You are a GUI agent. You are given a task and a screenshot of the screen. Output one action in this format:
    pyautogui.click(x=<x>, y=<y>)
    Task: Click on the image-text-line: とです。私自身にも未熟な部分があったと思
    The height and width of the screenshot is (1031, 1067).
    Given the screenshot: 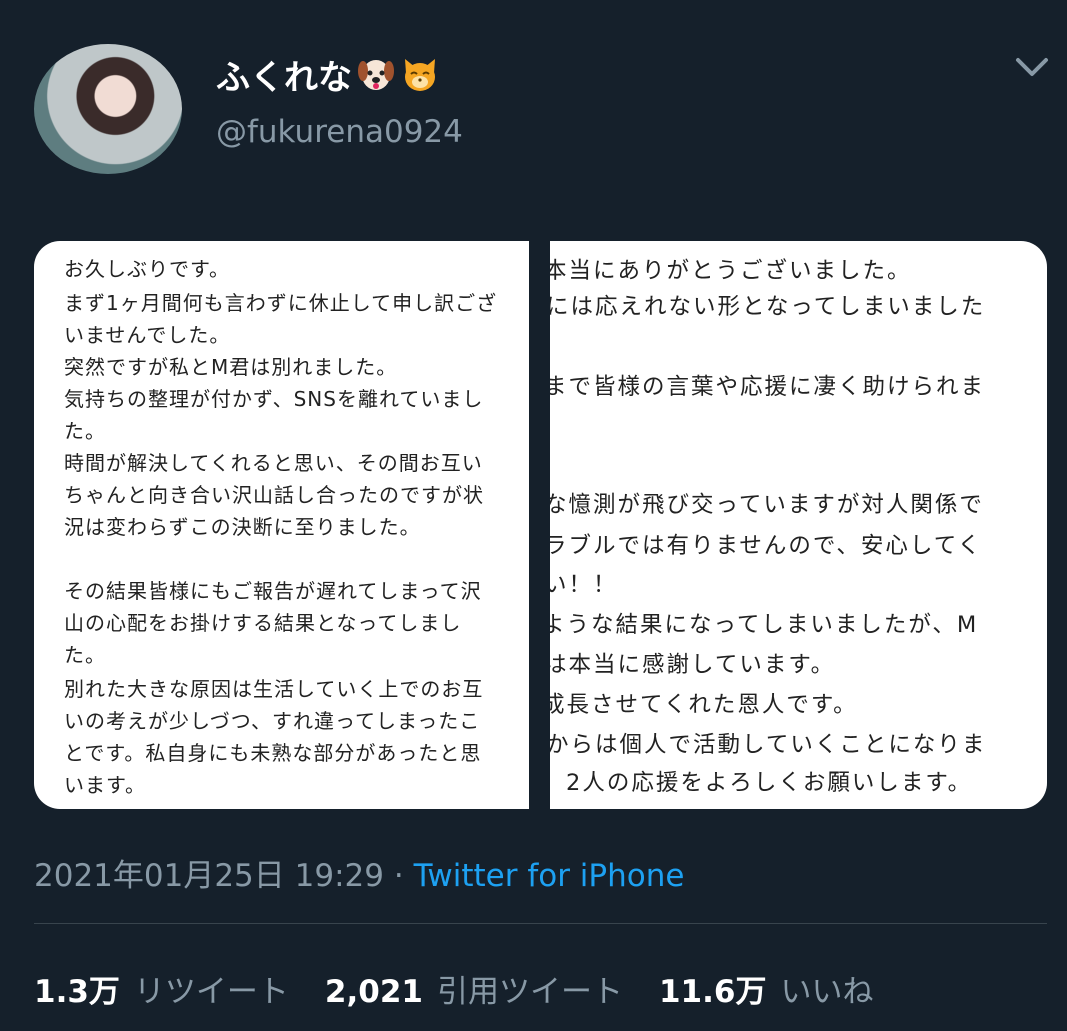 What is the action you would take?
    pyautogui.click(x=273, y=753)
    